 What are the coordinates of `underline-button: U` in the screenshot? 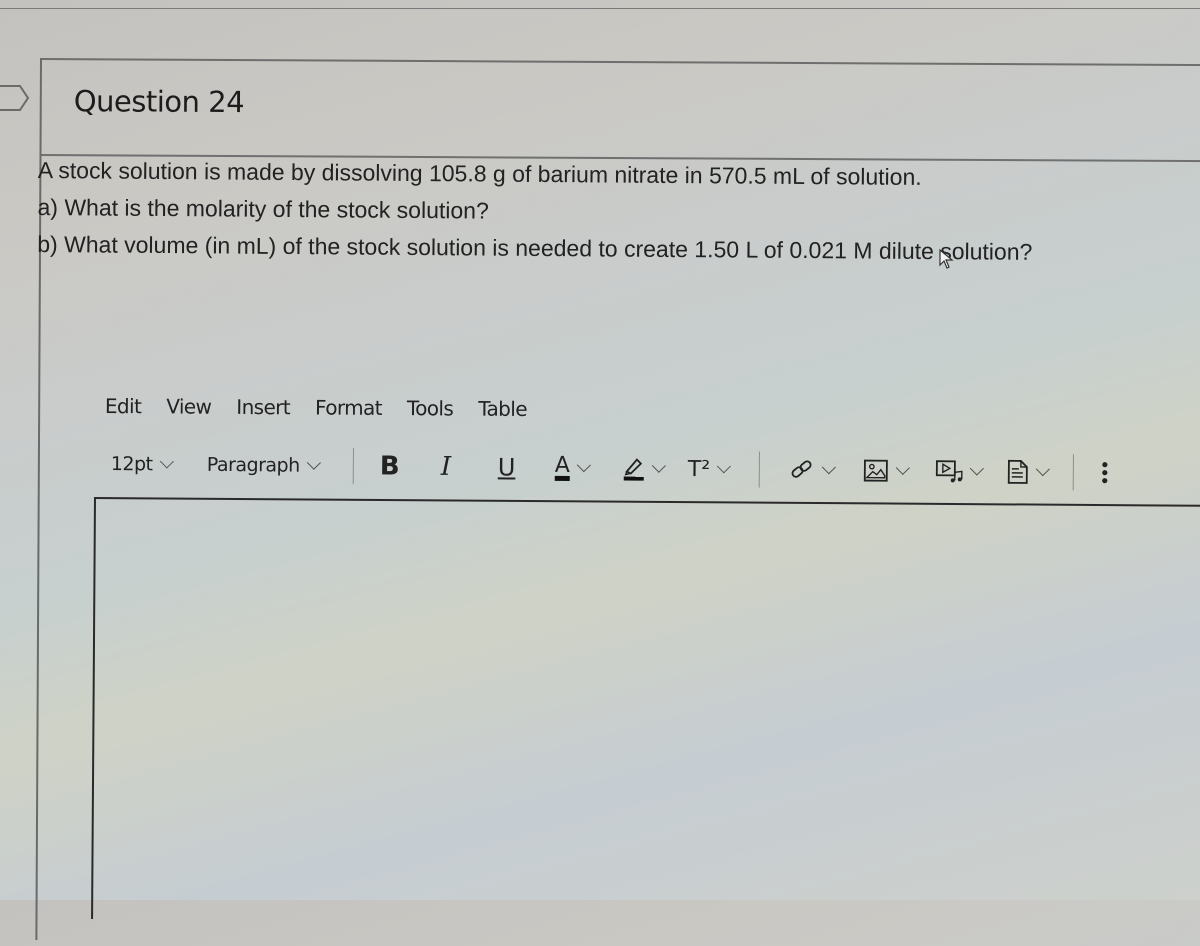 It's located at (507, 467).